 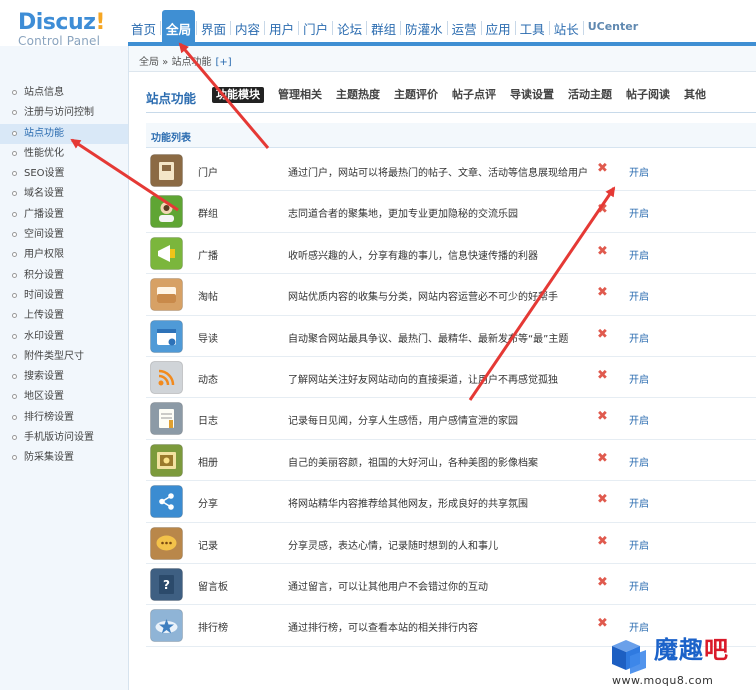 I want to click on sidebar-item-7: 空间设置, so click(x=64, y=235).